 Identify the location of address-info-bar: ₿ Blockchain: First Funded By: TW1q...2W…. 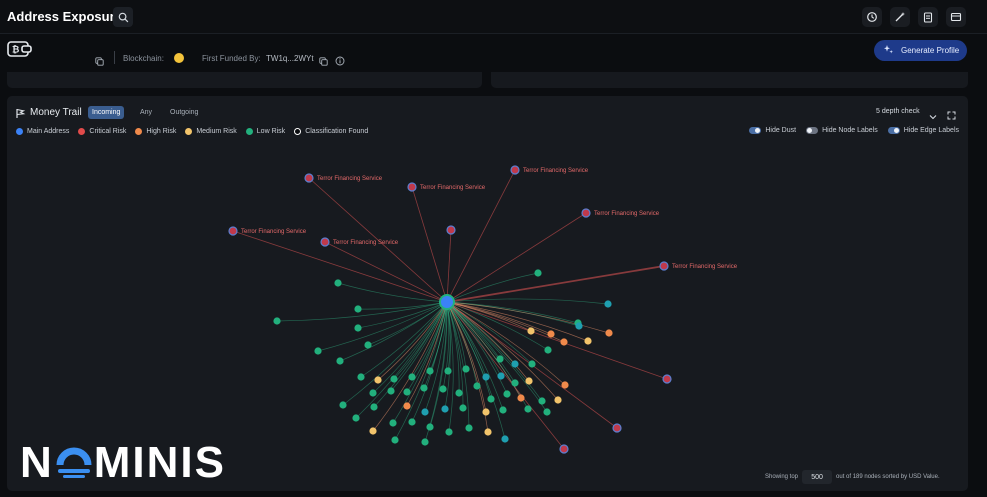
(493, 53).